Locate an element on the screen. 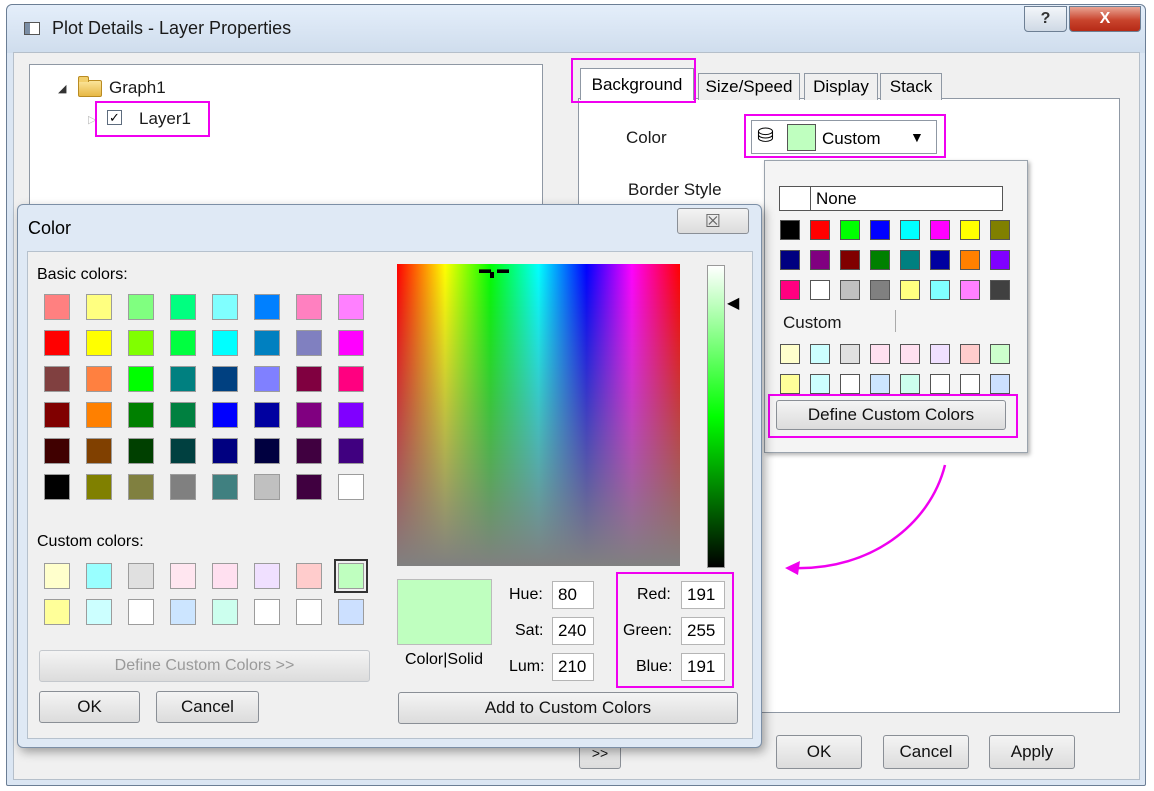 The height and width of the screenshot is (791, 1154). add-to-custom-colors-button: Add to Custom Colors is located at coordinates (568, 708).